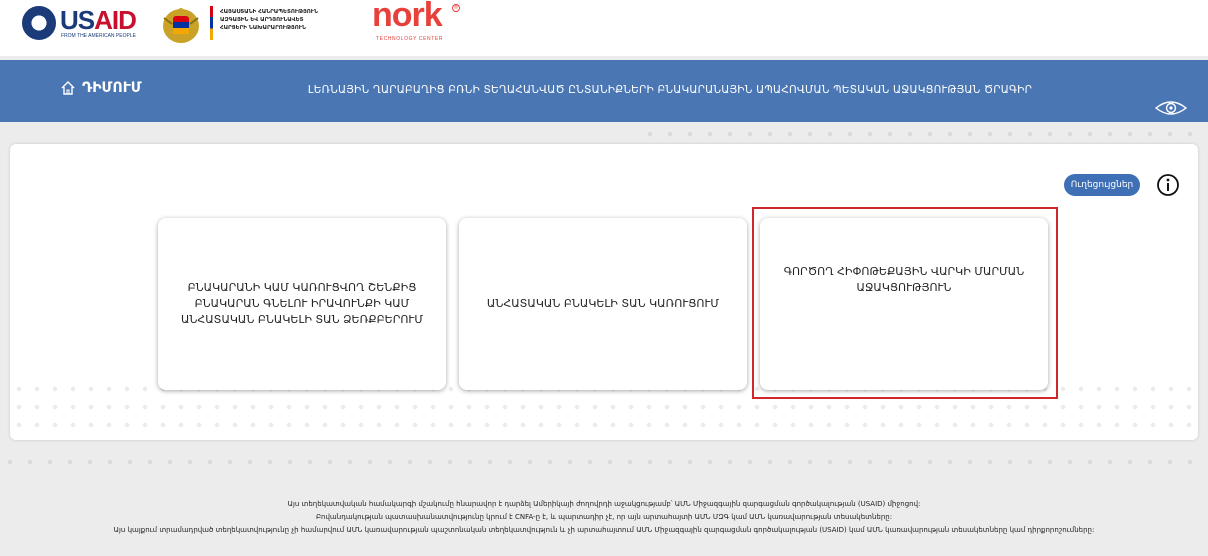  Describe the element at coordinates (211, 23) in the screenshot. I see `armenian-flag-bar` at that location.